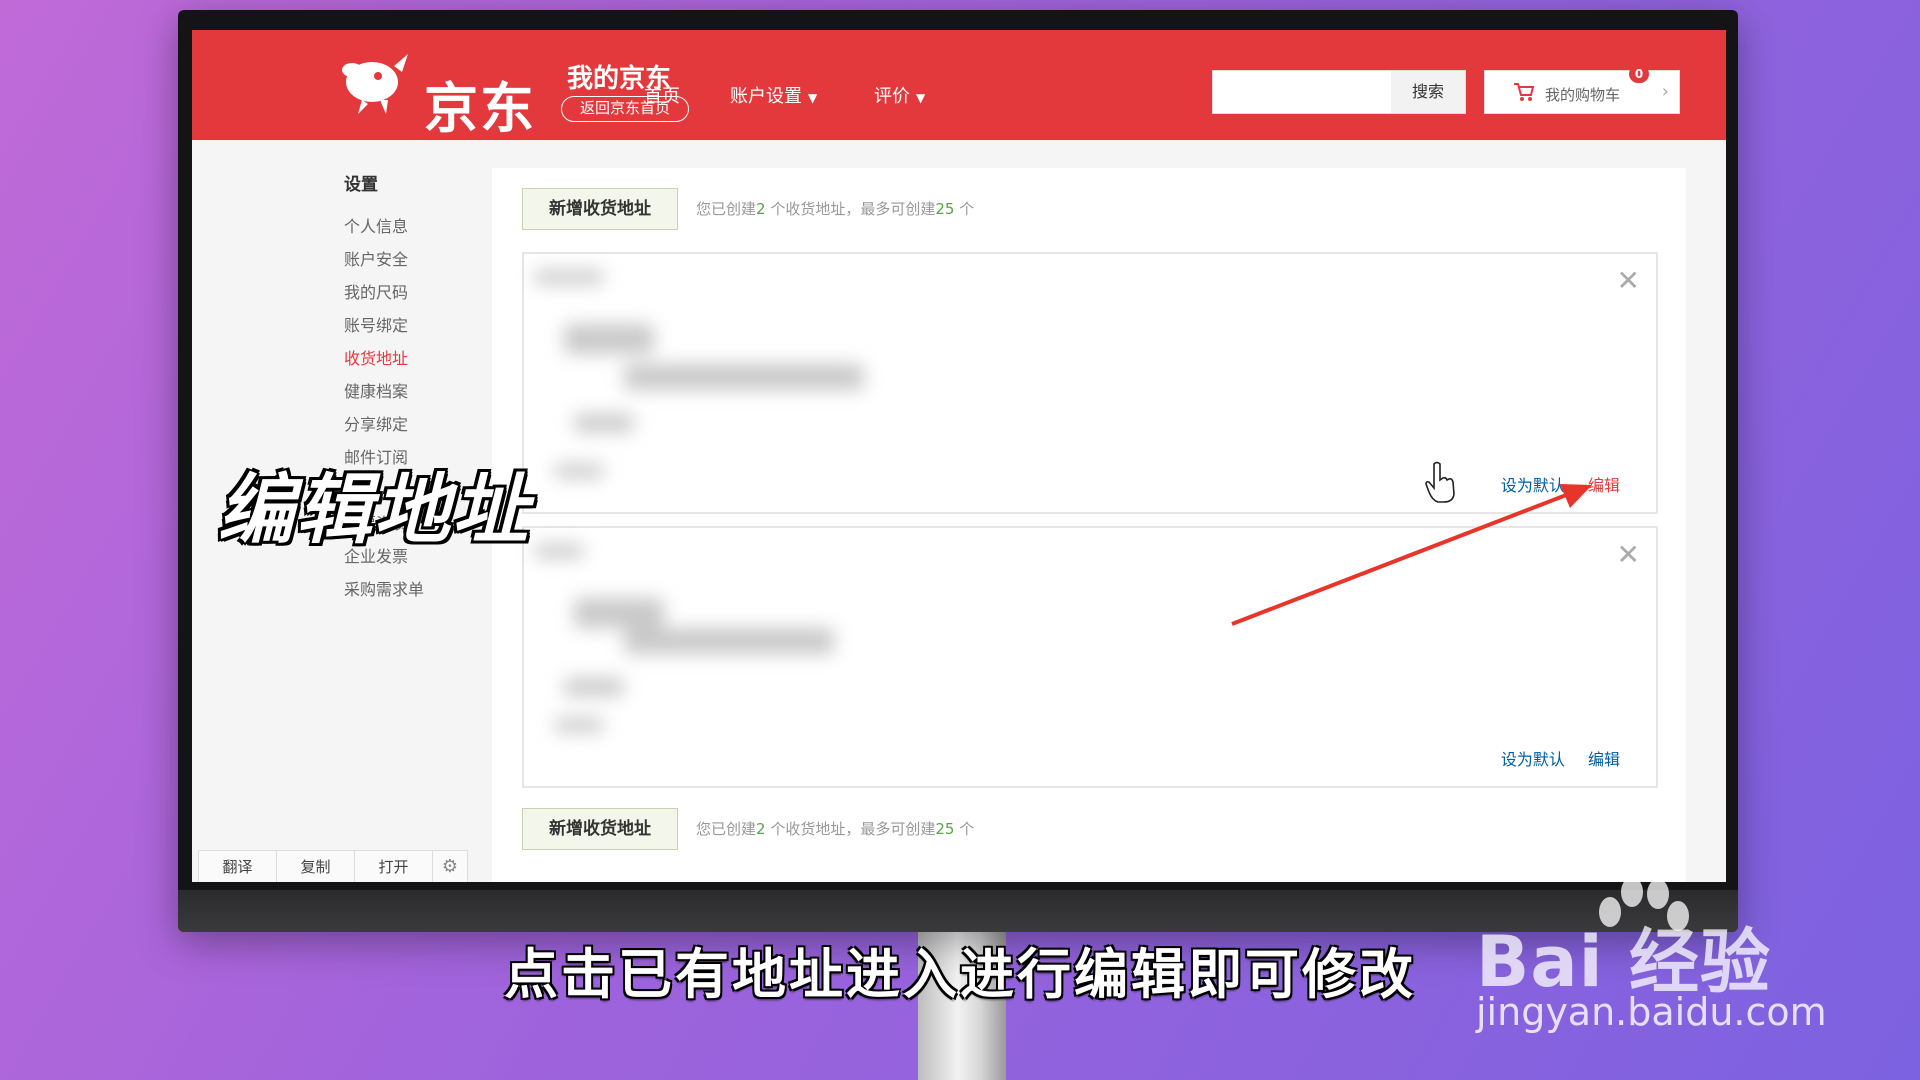  What do you see at coordinates (892, 96) in the screenshot?
I see `nav-review-label: 评价` at bounding box center [892, 96].